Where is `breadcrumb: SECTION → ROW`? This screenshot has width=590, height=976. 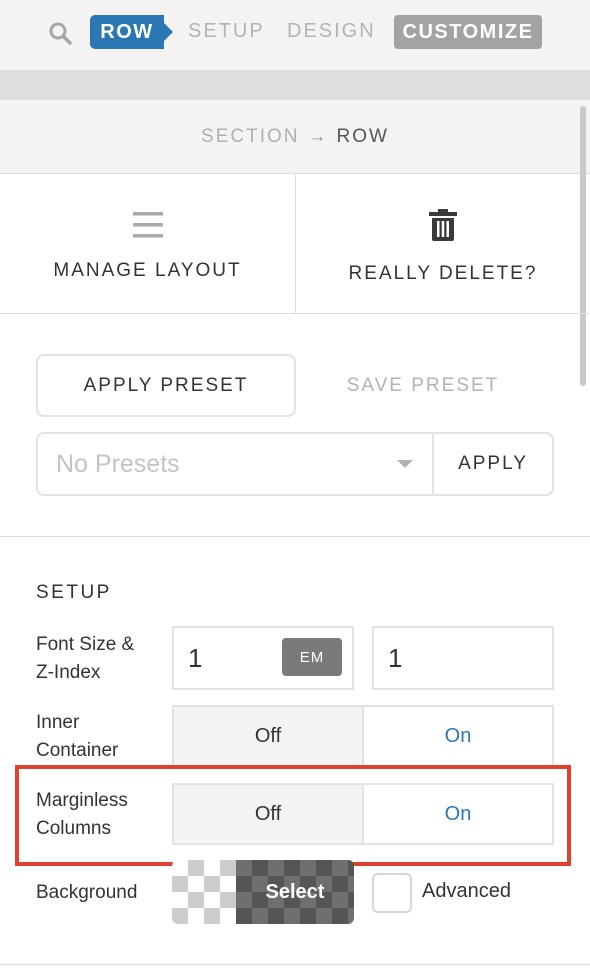 breadcrumb: SECTION → ROW is located at coordinates (295, 137).